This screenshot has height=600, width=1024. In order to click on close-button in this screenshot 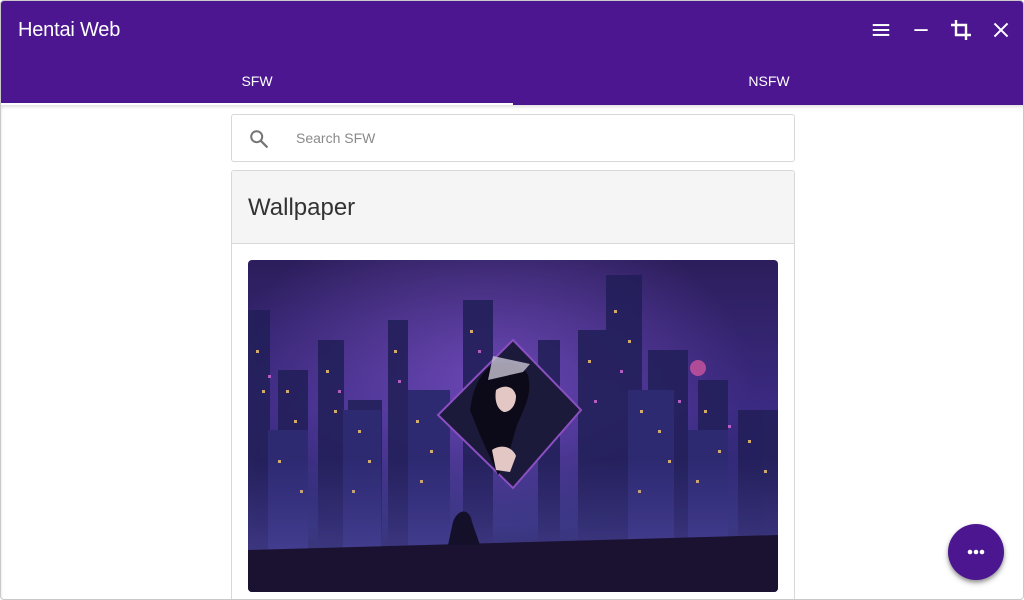, I will do `click(1001, 30)`.